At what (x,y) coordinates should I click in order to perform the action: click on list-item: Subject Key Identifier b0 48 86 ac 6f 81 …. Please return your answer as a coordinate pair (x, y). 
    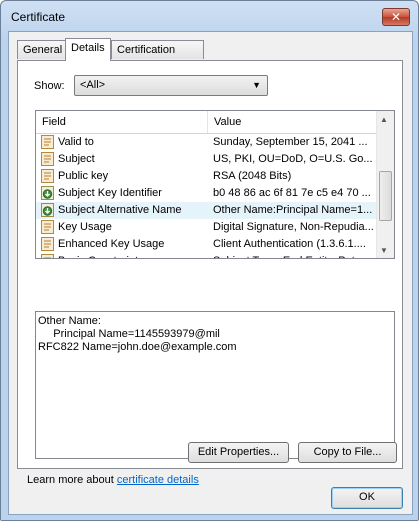
    Looking at the image, I should click on (206, 193).